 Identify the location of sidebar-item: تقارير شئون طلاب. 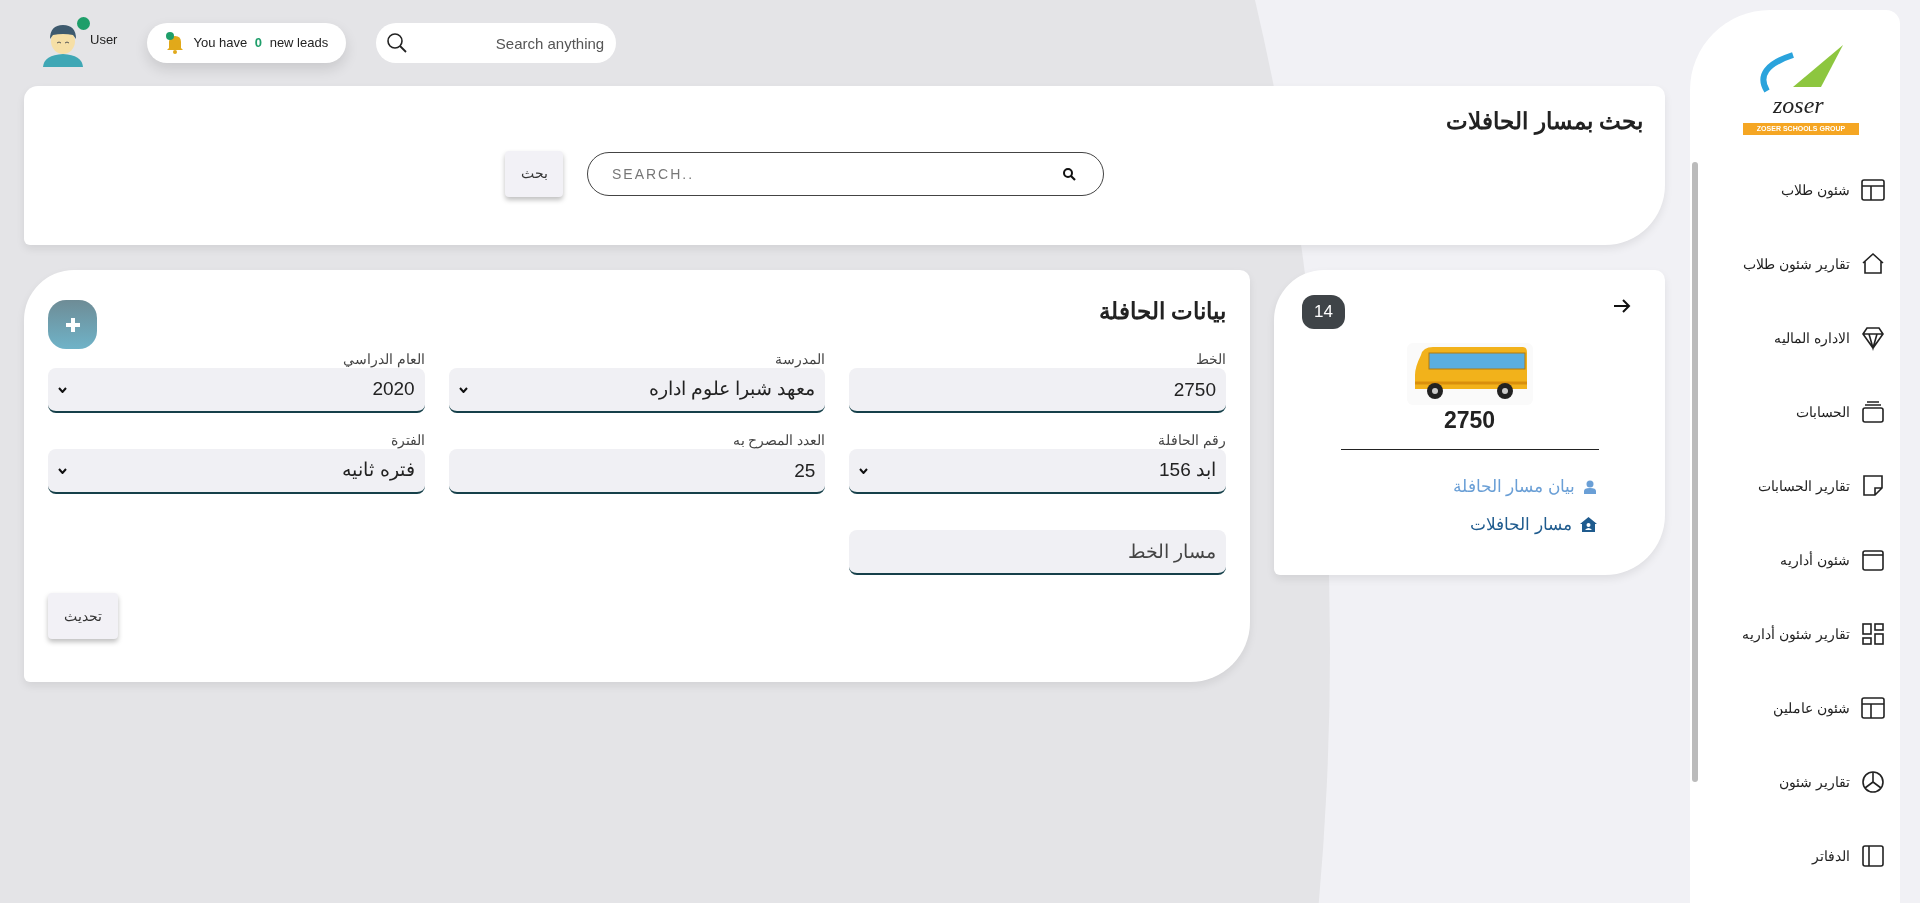
(1821, 264).